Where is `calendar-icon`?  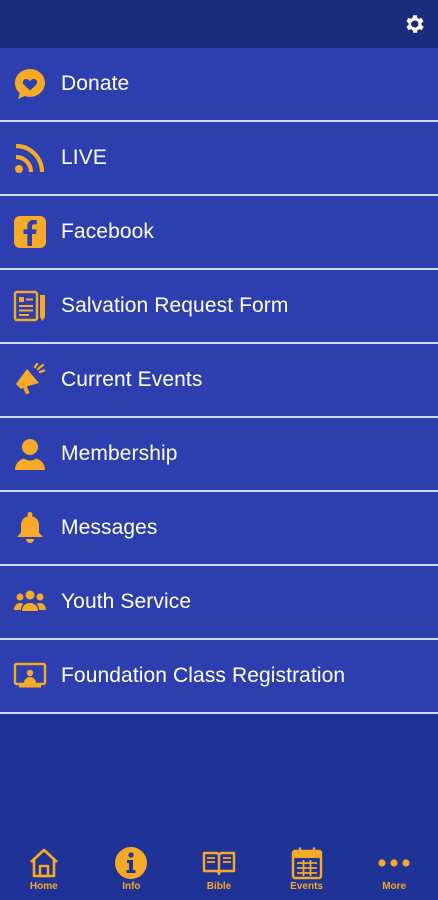 calendar-icon is located at coordinates (306, 863).